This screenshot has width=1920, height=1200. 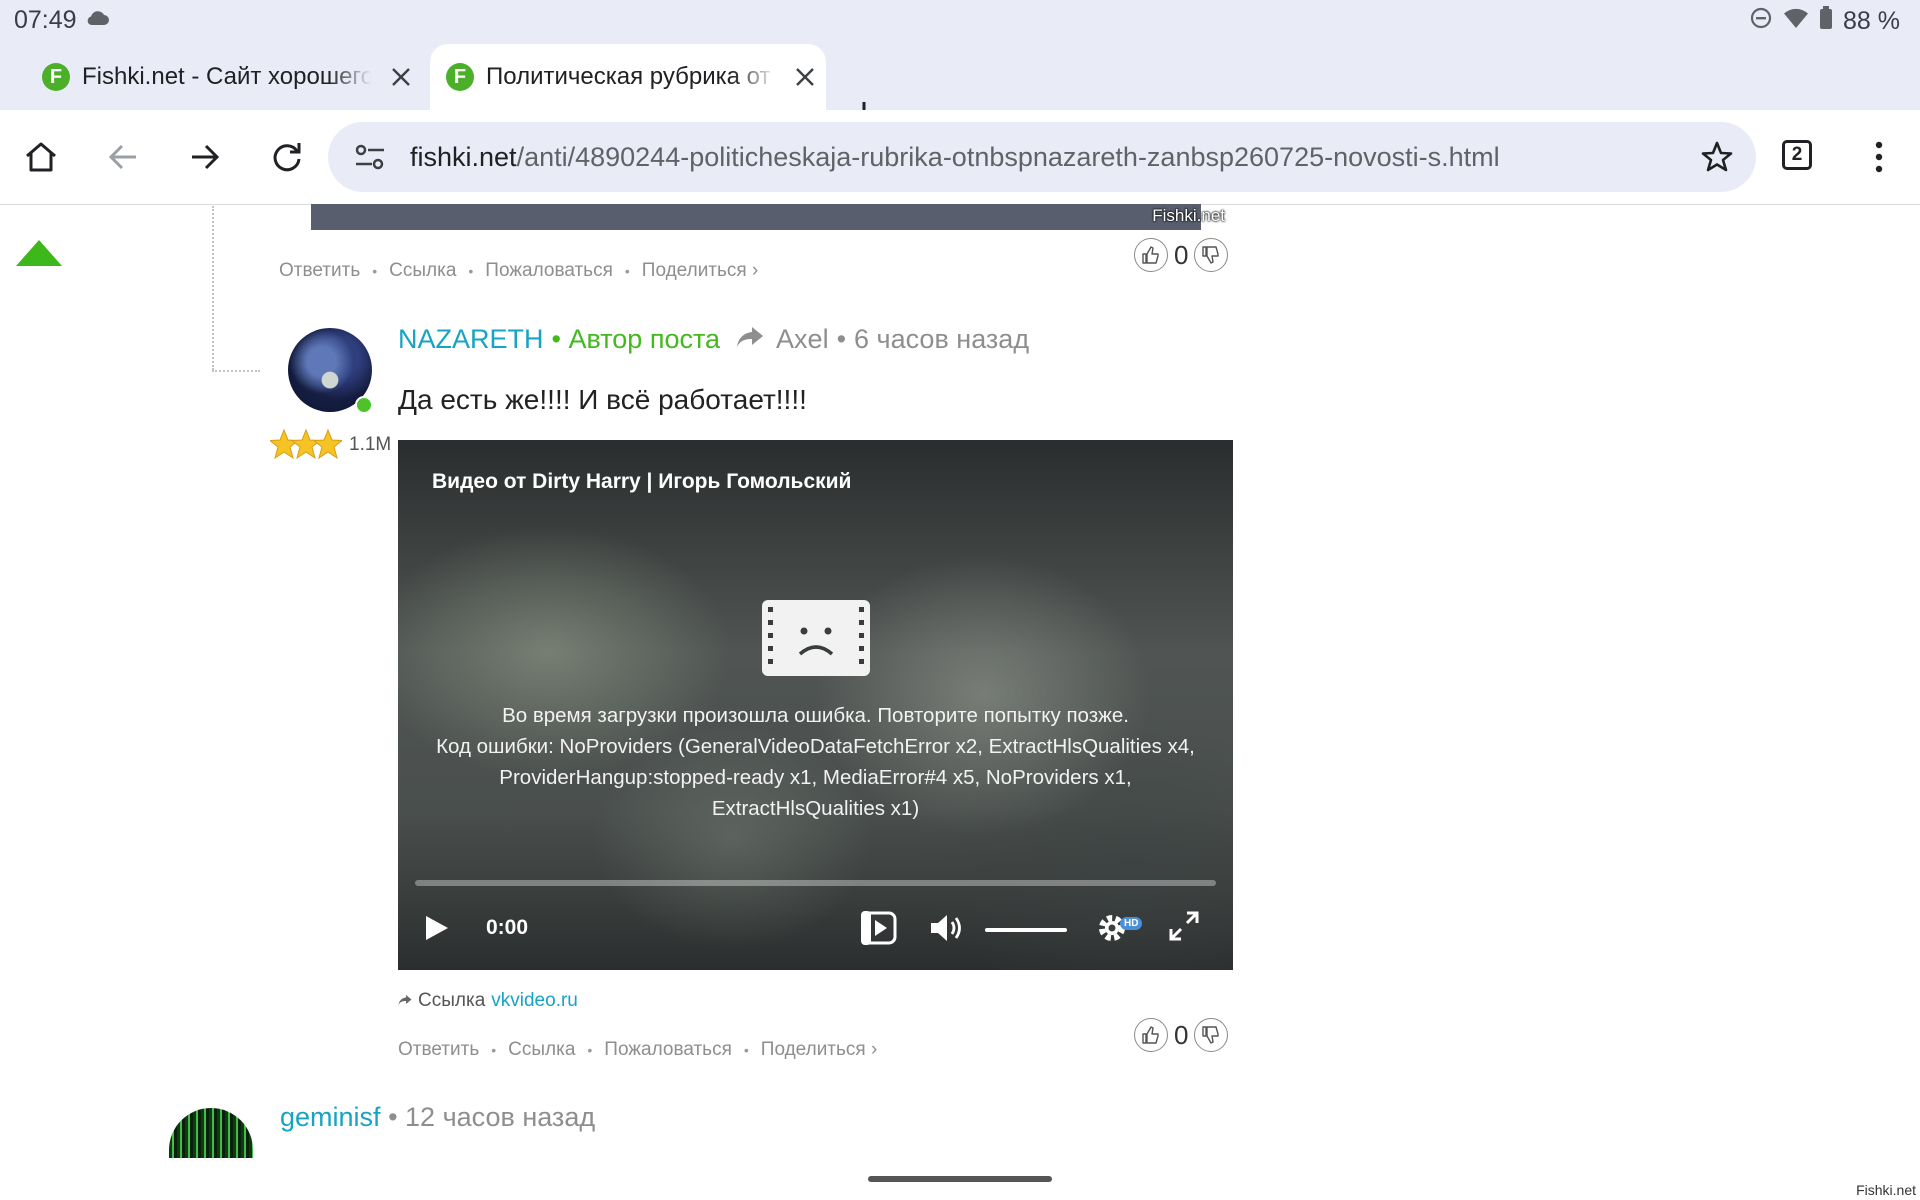 I want to click on user-rating: 1.1M, so click(x=370, y=444).